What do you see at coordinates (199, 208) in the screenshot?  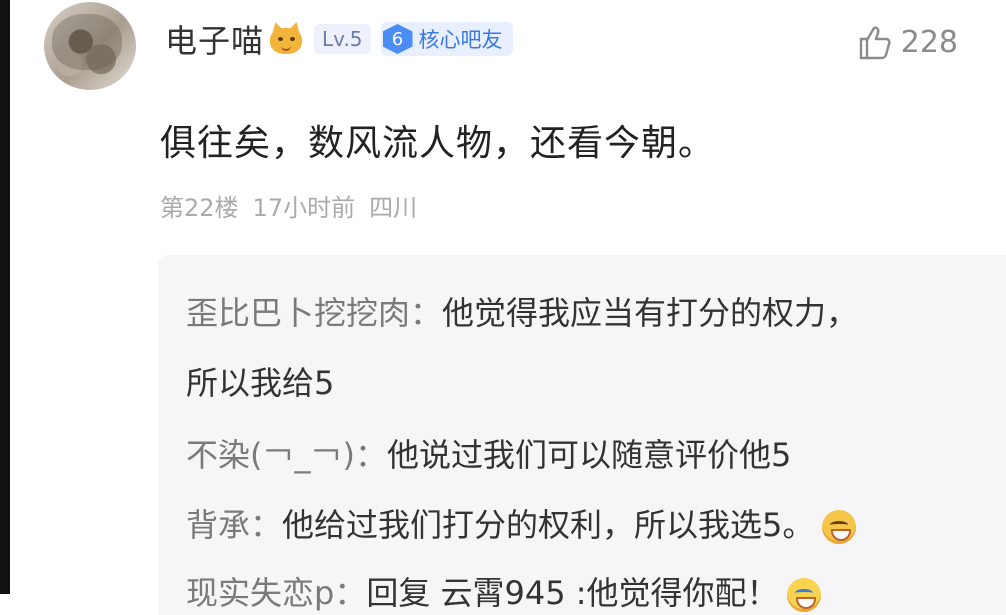 I see `floor-number: 第22楼` at bounding box center [199, 208].